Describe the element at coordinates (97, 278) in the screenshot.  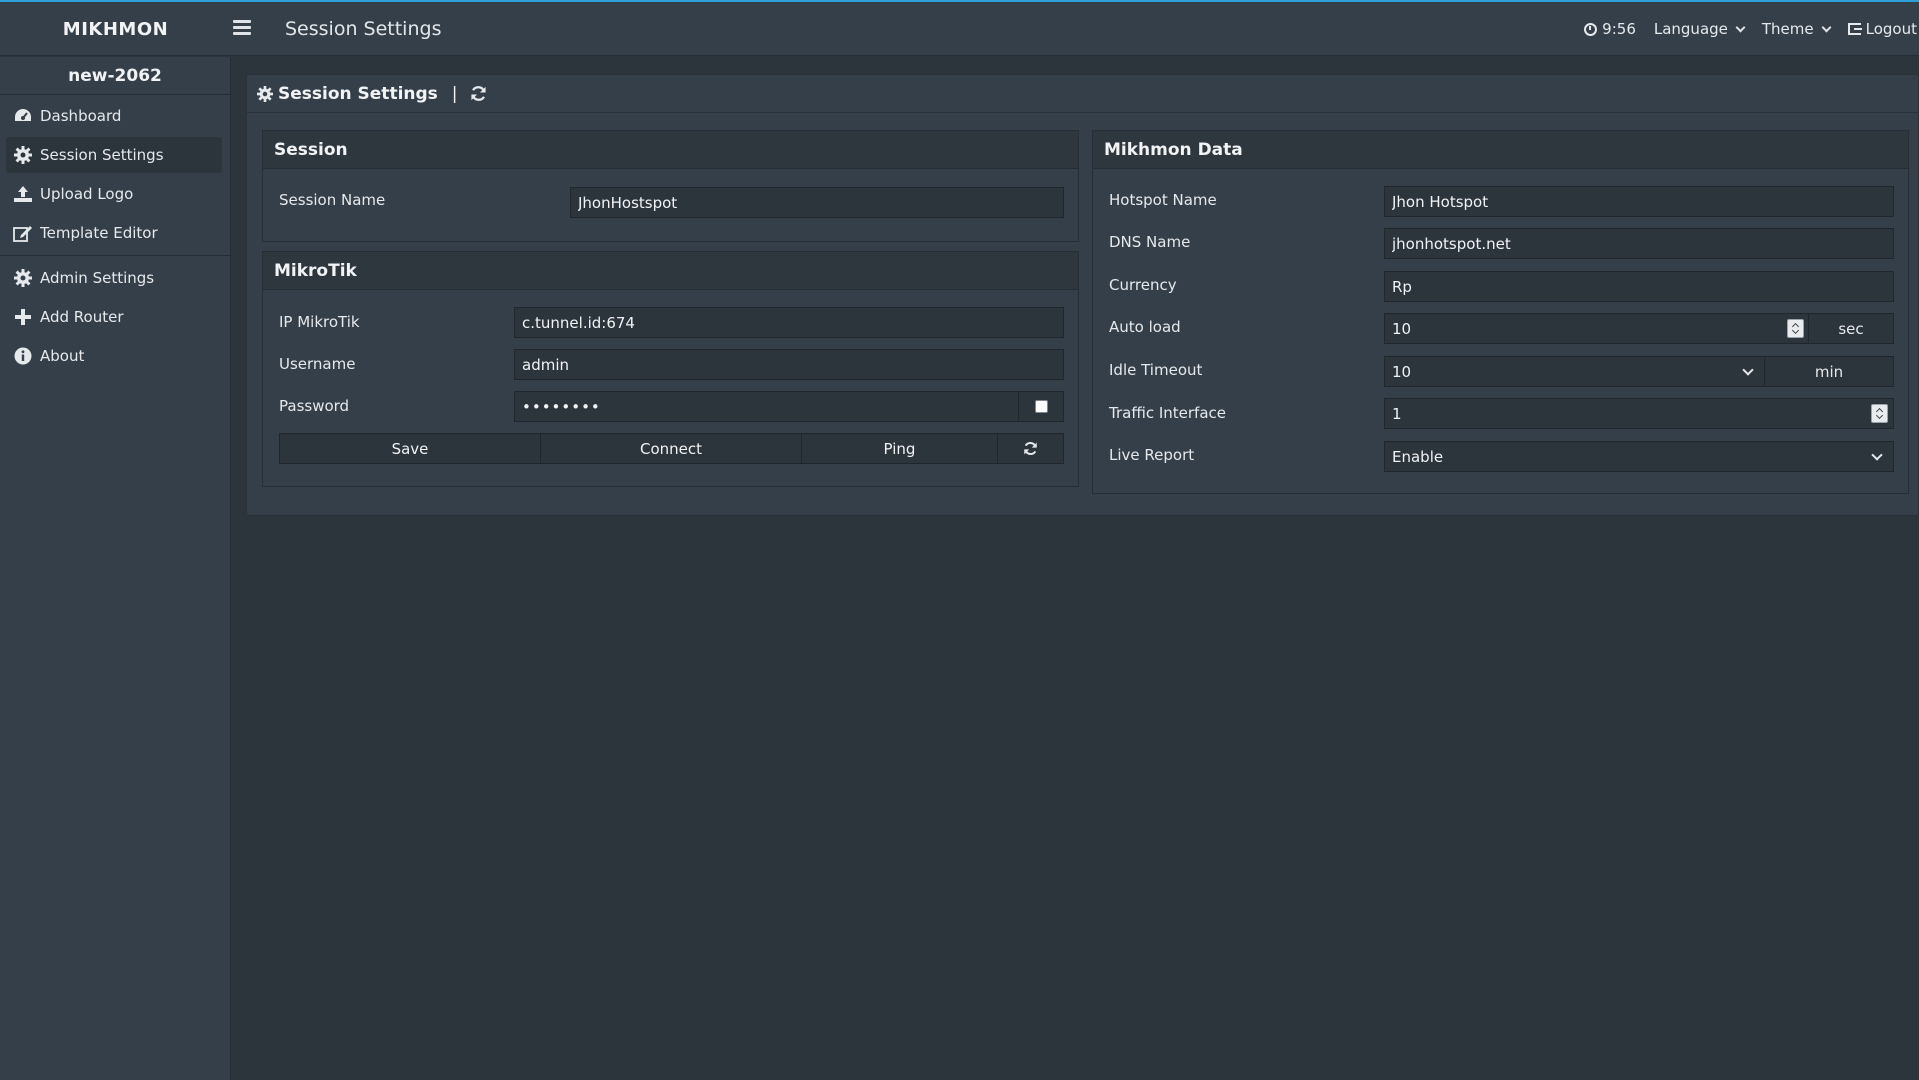
I see `sidebar-item-label: Admin Settings` at that location.